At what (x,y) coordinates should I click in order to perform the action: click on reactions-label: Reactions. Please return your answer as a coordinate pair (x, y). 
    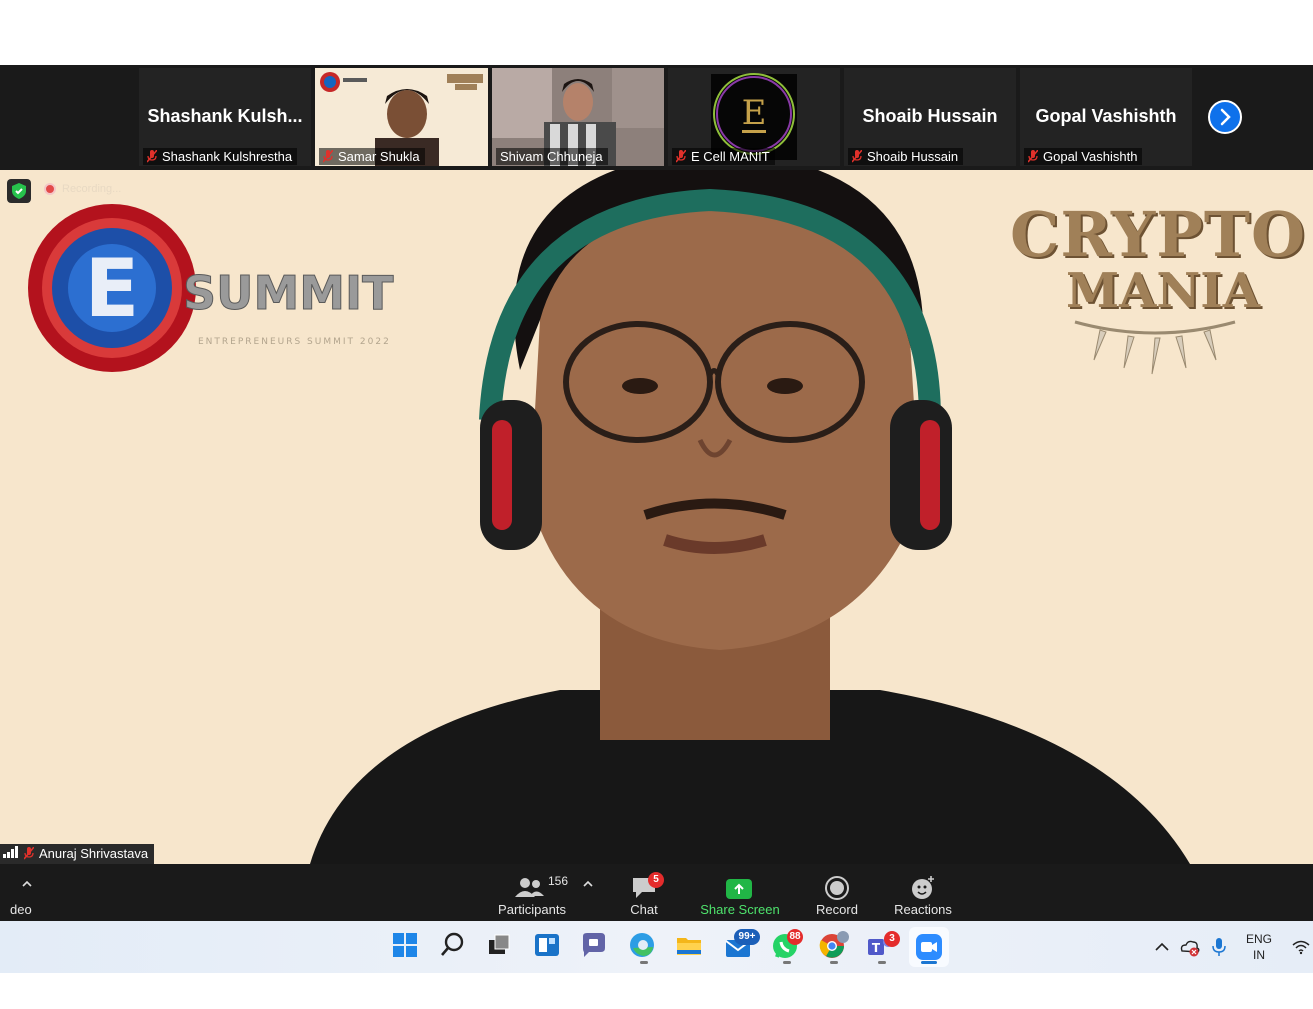
    Looking at the image, I should click on (923, 909).